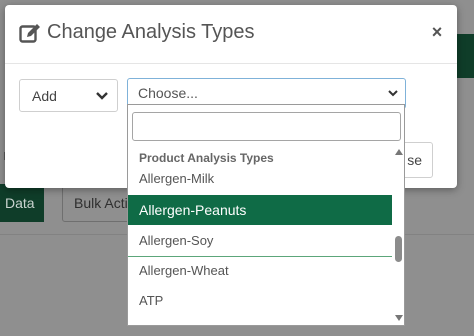 This screenshot has width=474, height=336. I want to click on modal-title: Change Analysis Types, so click(151, 32).